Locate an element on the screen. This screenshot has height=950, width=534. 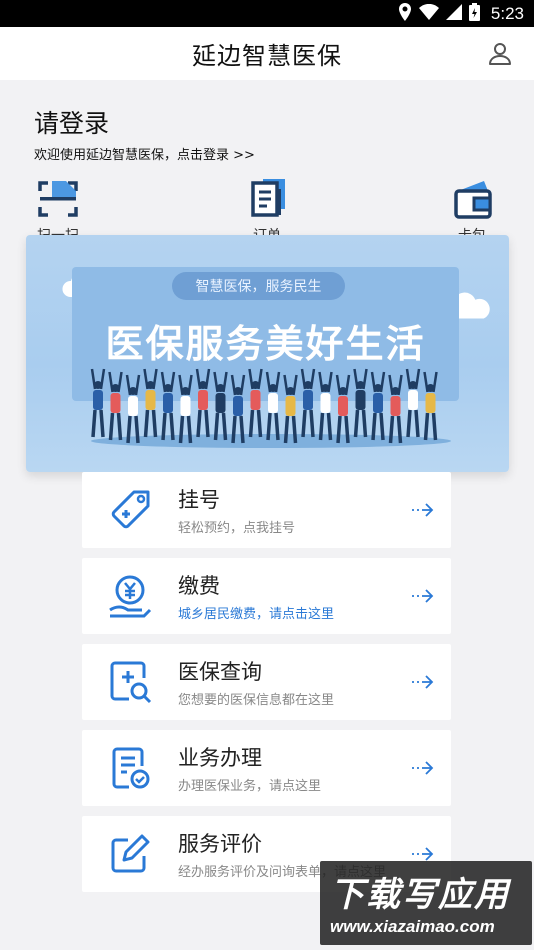
menu-card-title: 挂号 is located at coordinates (199, 500).